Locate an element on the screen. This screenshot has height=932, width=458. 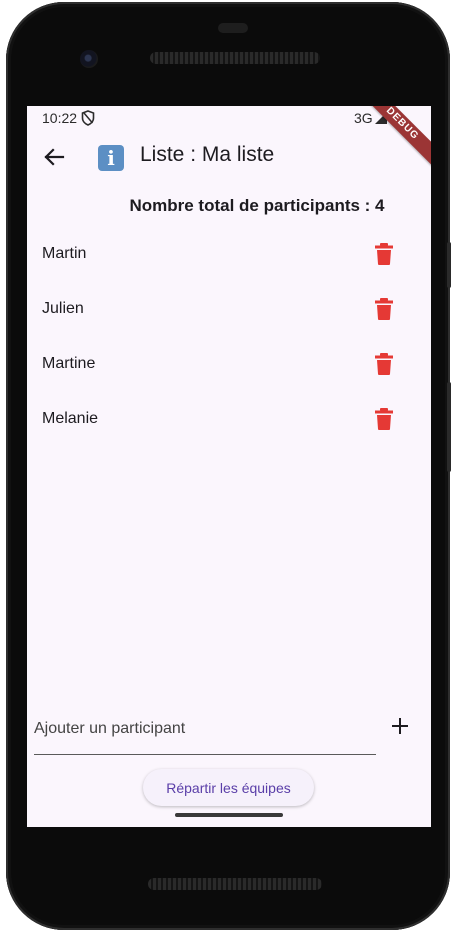
add-participant-input is located at coordinates (205, 729).